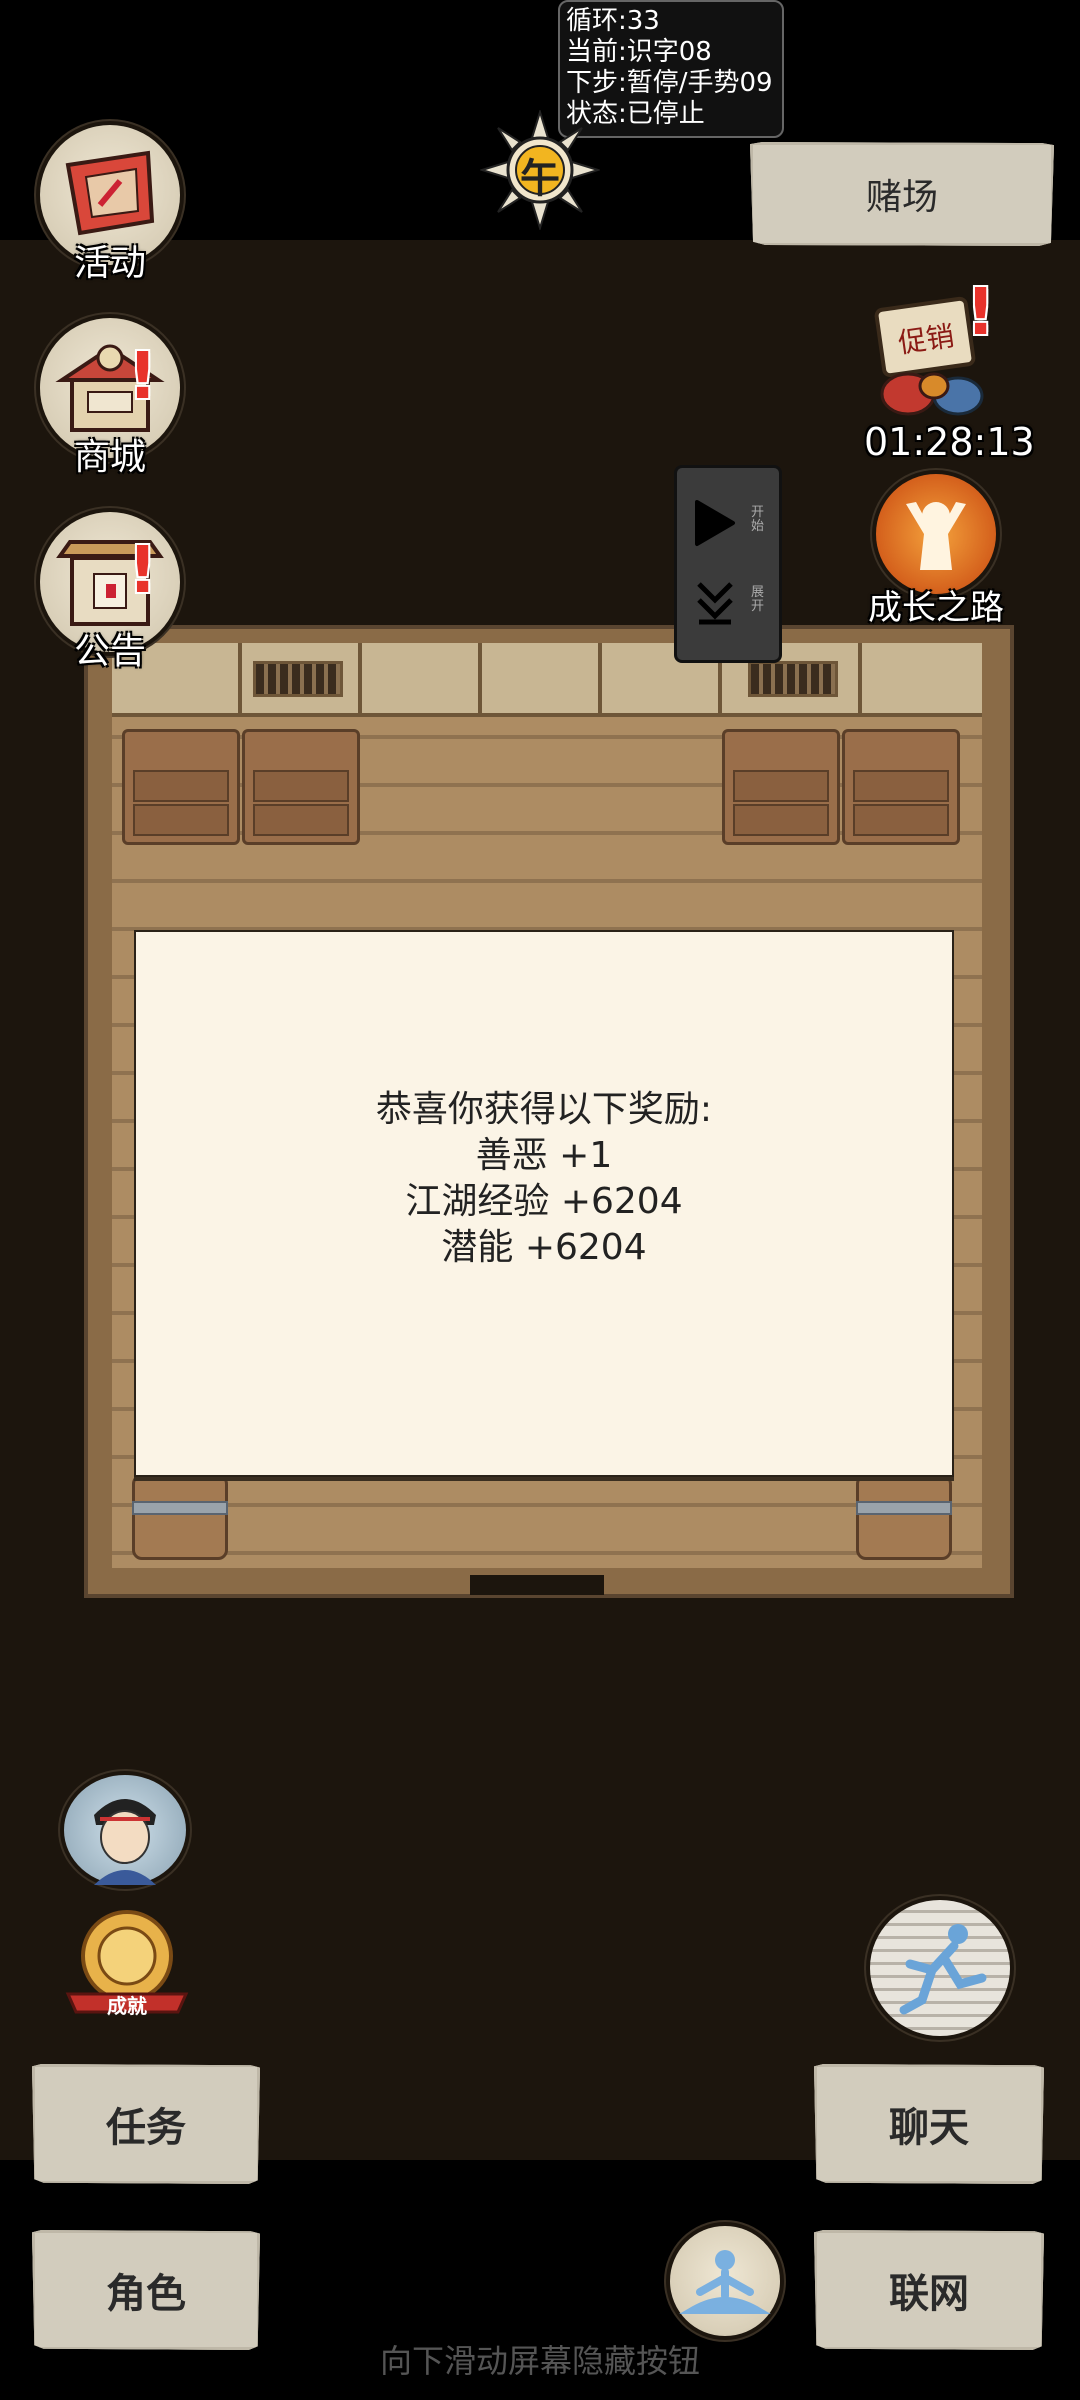 This screenshot has width=1080, height=2400. Describe the element at coordinates (143, 571) in the screenshot. I see `notice-alert-icon: !` at that location.